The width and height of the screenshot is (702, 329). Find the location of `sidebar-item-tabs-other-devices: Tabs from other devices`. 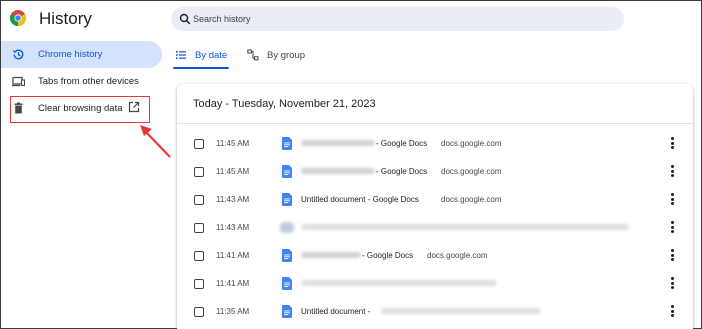

sidebar-item-tabs-other-devices: Tabs from other devices is located at coordinates (83, 81).